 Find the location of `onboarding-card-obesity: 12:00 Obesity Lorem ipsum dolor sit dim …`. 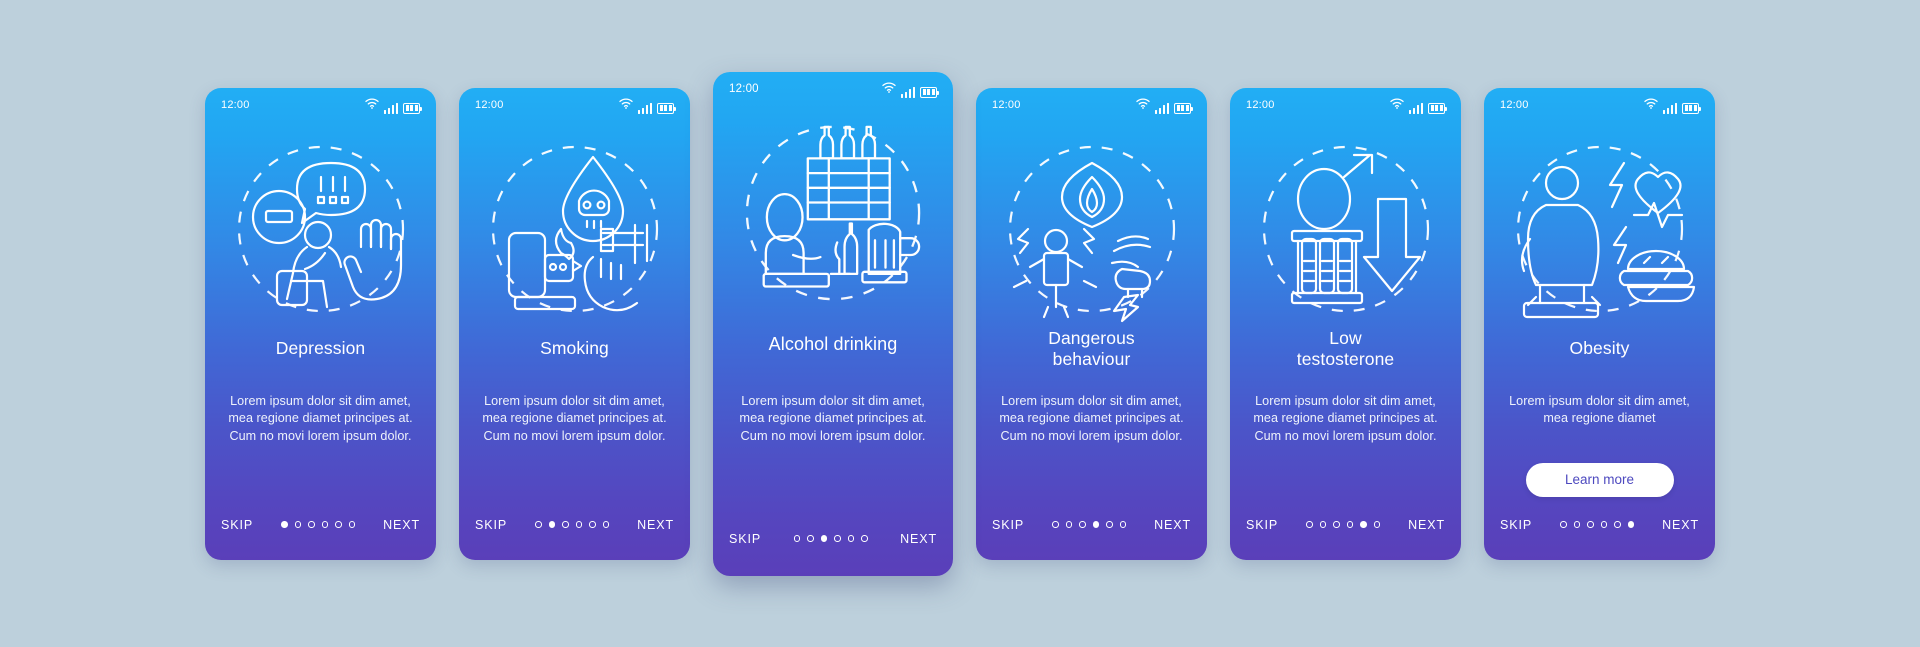

onboarding-card-obesity: 12:00 Obesity Lorem ipsum dolor sit dim … is located at coordinates (1599, 323).